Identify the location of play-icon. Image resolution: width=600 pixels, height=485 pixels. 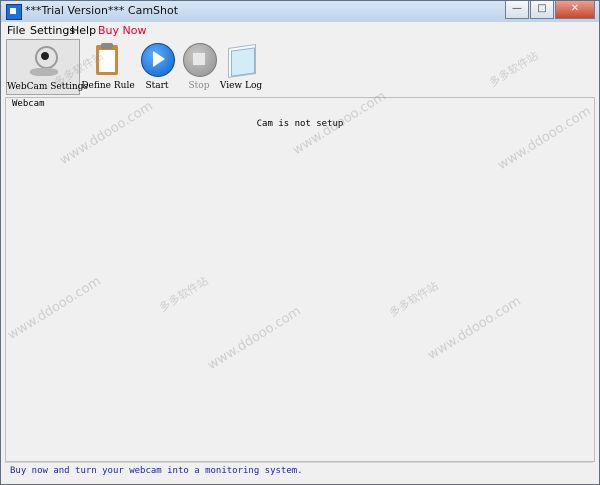
(157, 59).